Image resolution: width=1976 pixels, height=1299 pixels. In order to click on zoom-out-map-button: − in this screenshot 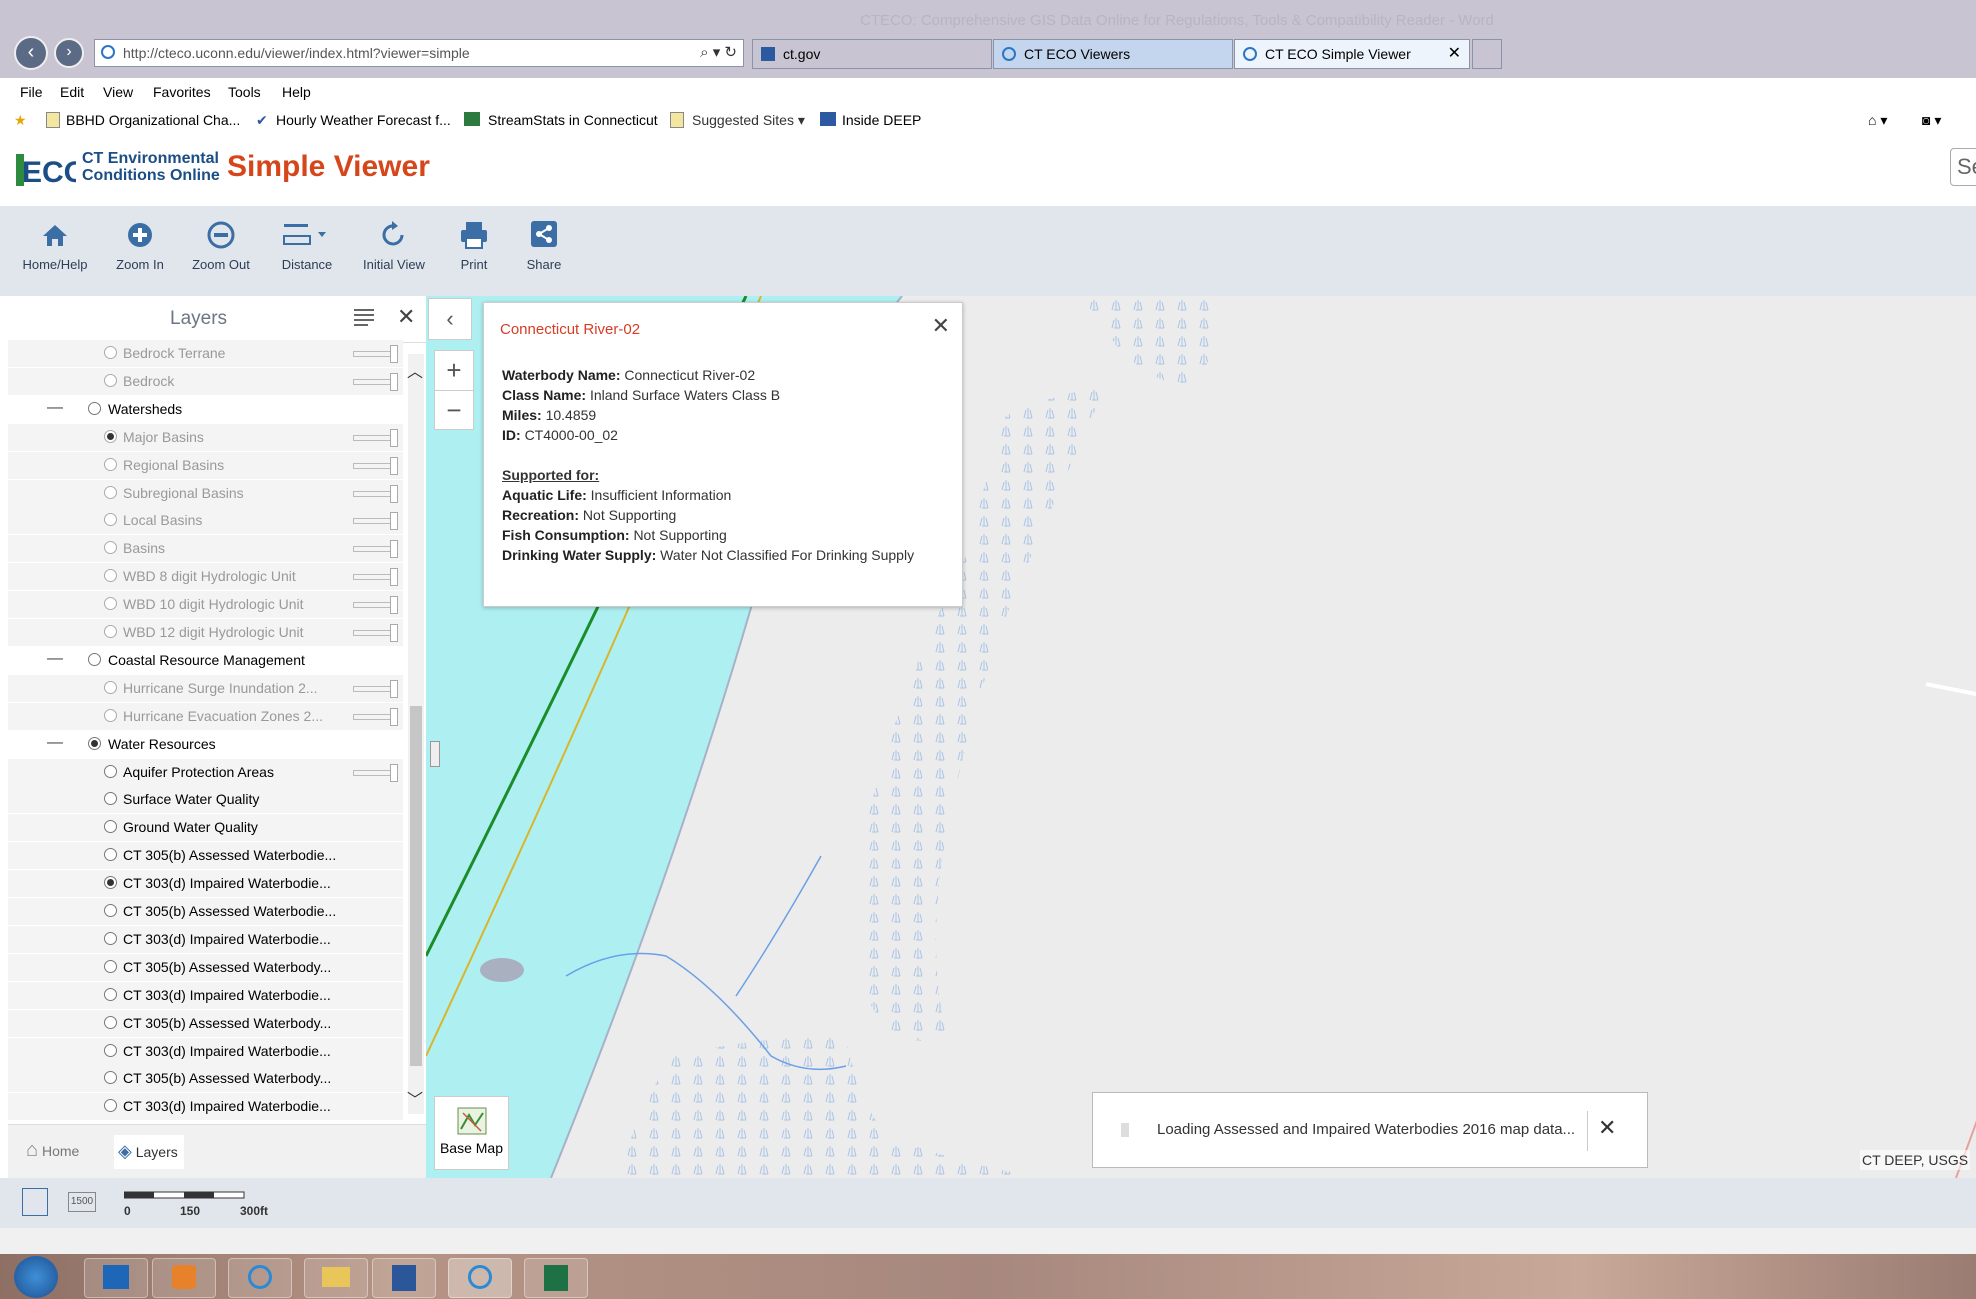, I will do `click(454, 410)`.